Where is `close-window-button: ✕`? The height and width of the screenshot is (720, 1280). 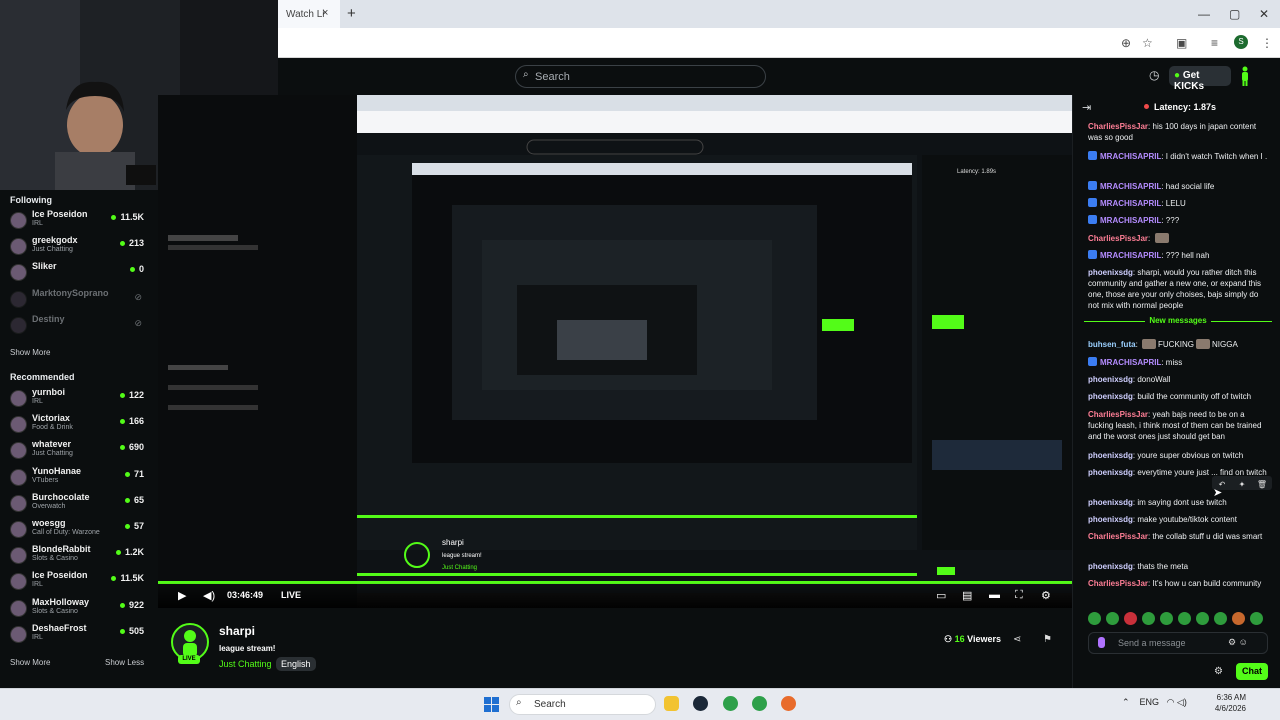
close-window-button: ✕ is located at coordinates (1264, 14).